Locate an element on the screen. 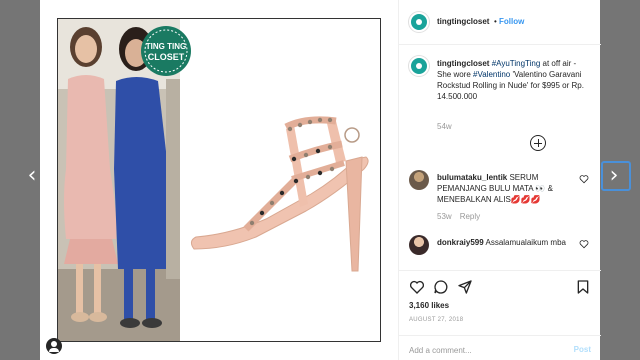 The width and height of the screenshot is (640, 360). comment-composer: Post is located at coordinates (500, 347).